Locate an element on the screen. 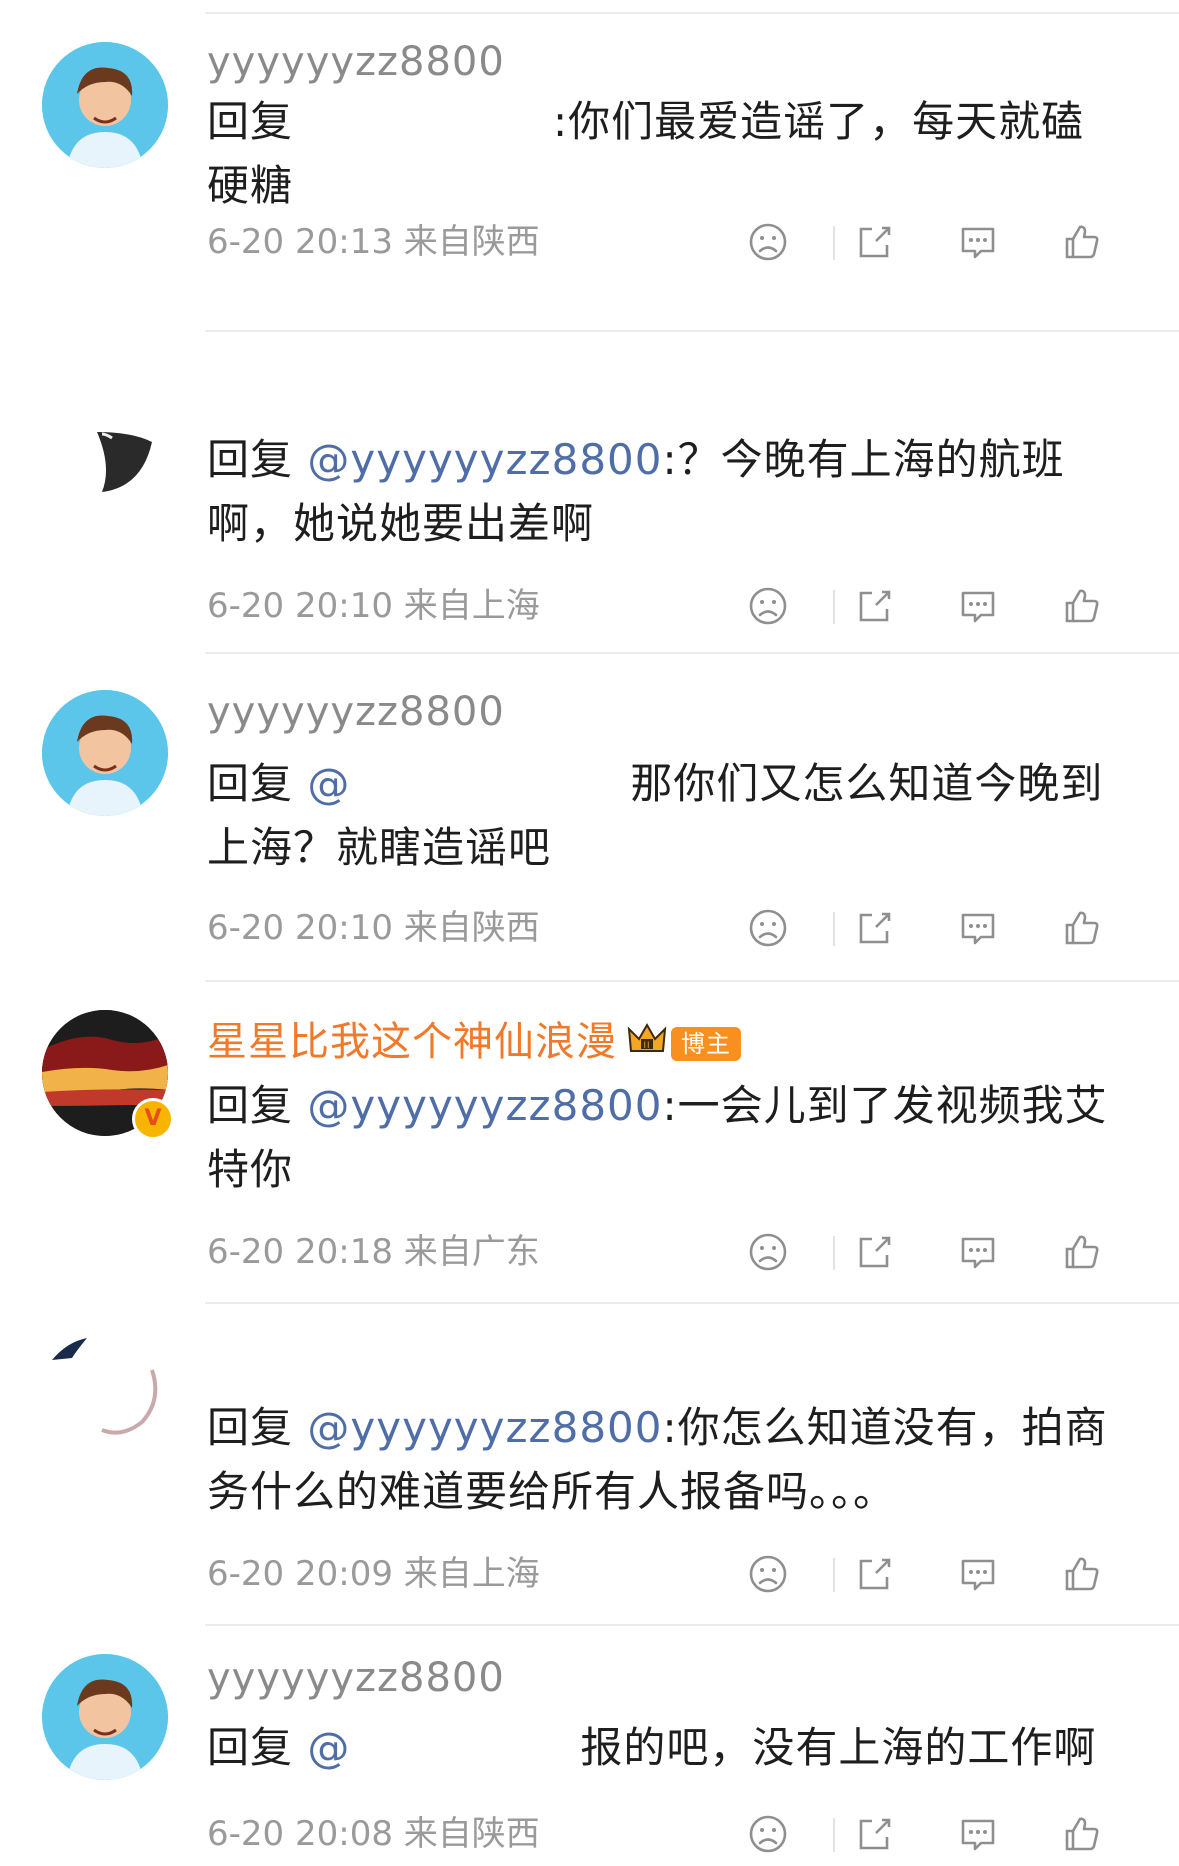  comment-text: 回复:你们最爱造谣了，每天就磕硬糖 is located at coordinates (646, 153).